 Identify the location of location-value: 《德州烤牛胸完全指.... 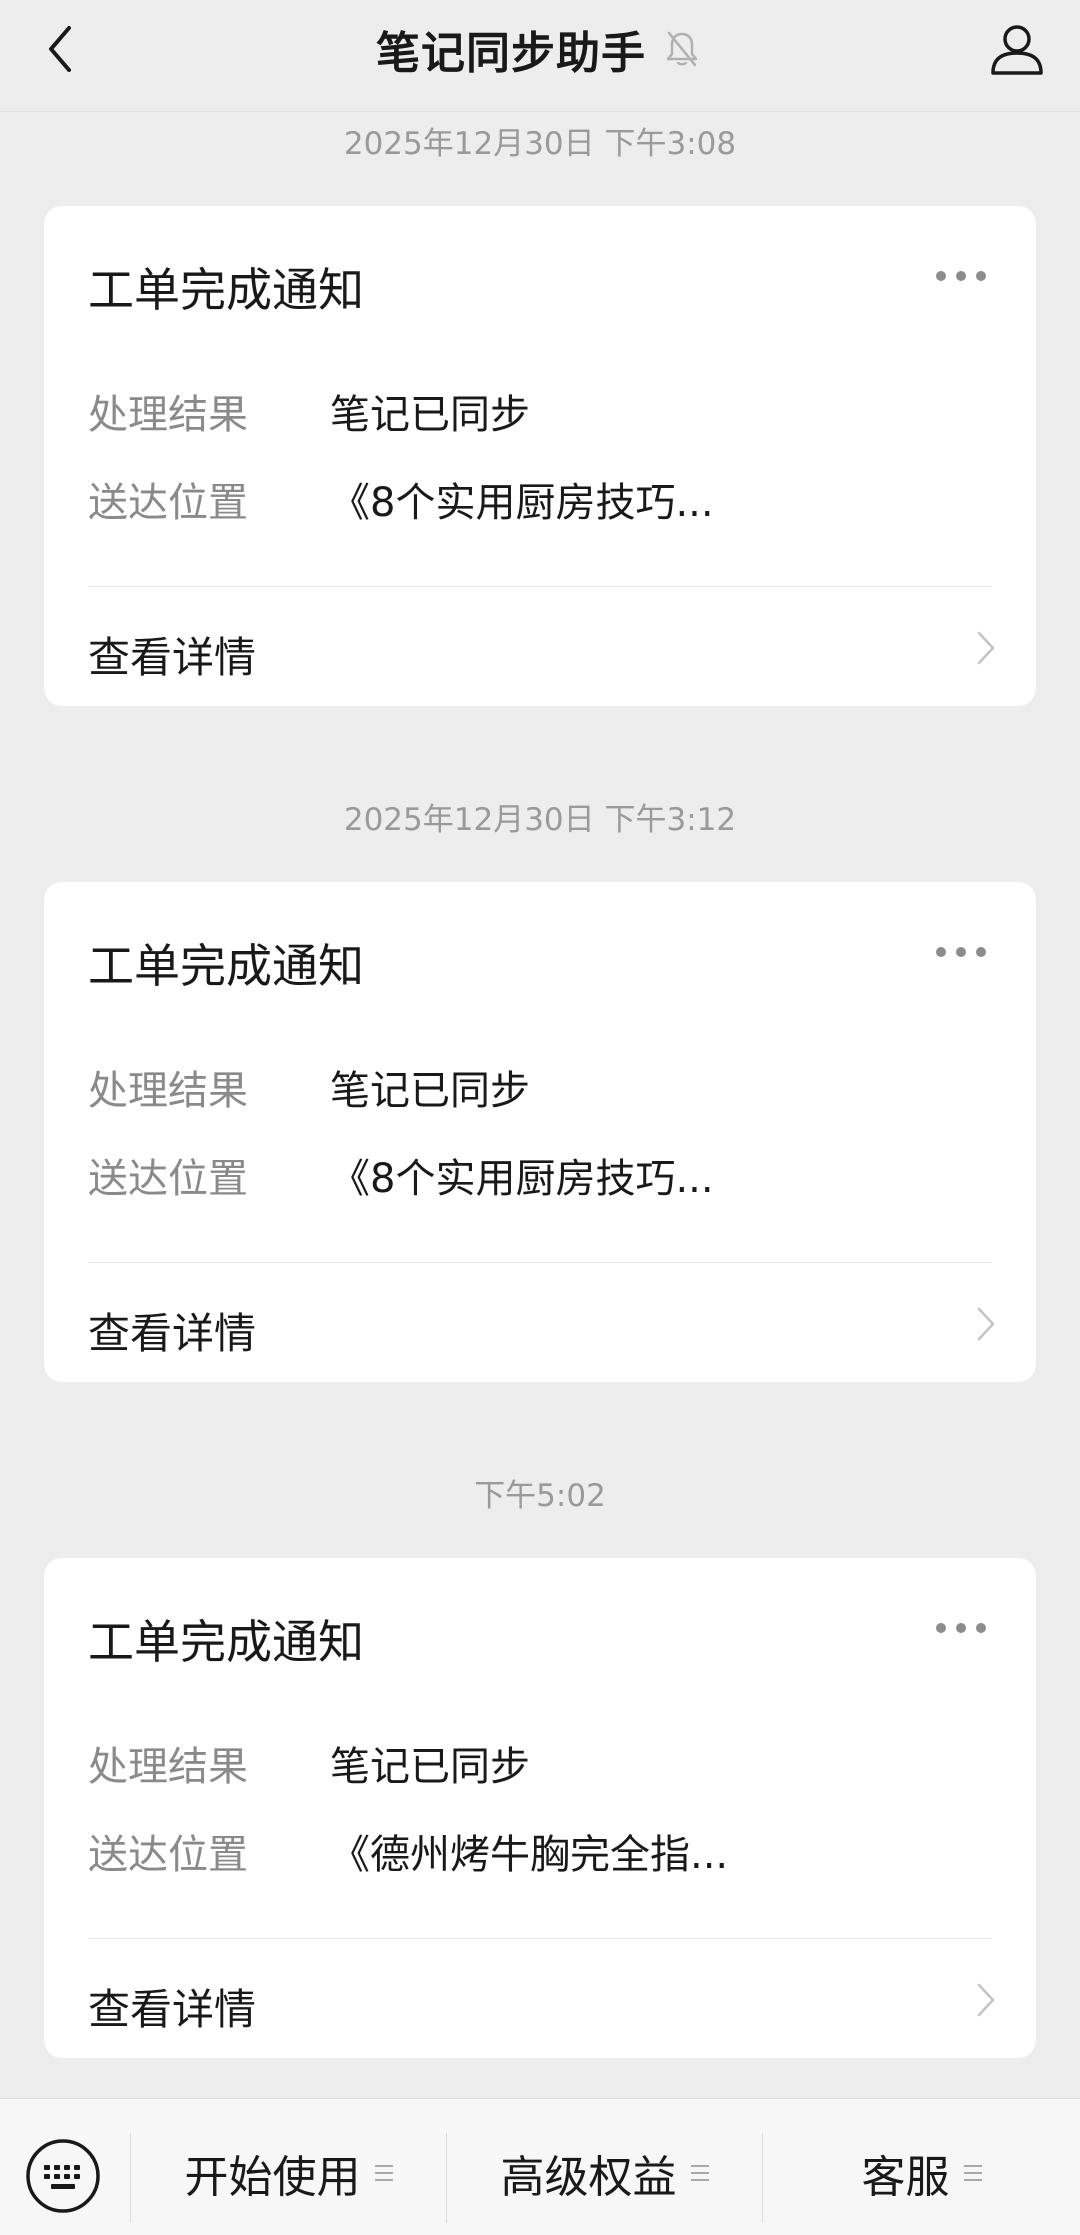
(529, 1855).